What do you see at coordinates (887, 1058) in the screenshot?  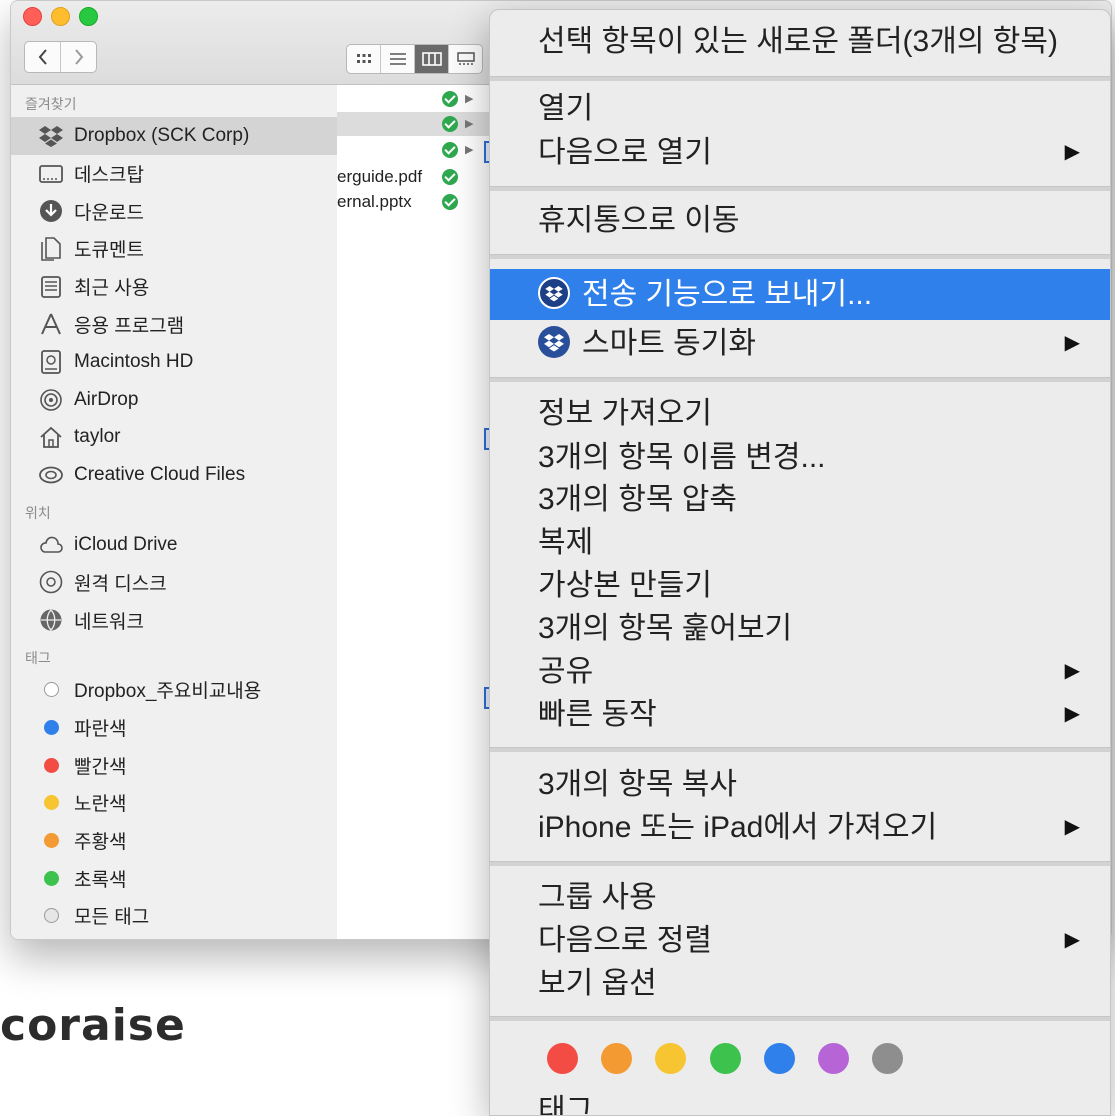 I see `tag-color-gray` at bounding box center [887, 1058].